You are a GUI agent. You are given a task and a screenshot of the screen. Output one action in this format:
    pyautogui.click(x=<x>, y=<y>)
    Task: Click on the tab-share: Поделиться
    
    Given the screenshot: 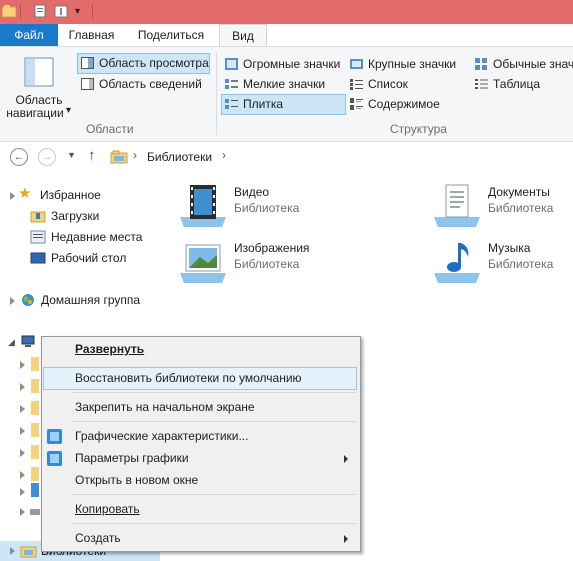 What is the action you would take?
    pyautogui.click(x=171, y=35)
    